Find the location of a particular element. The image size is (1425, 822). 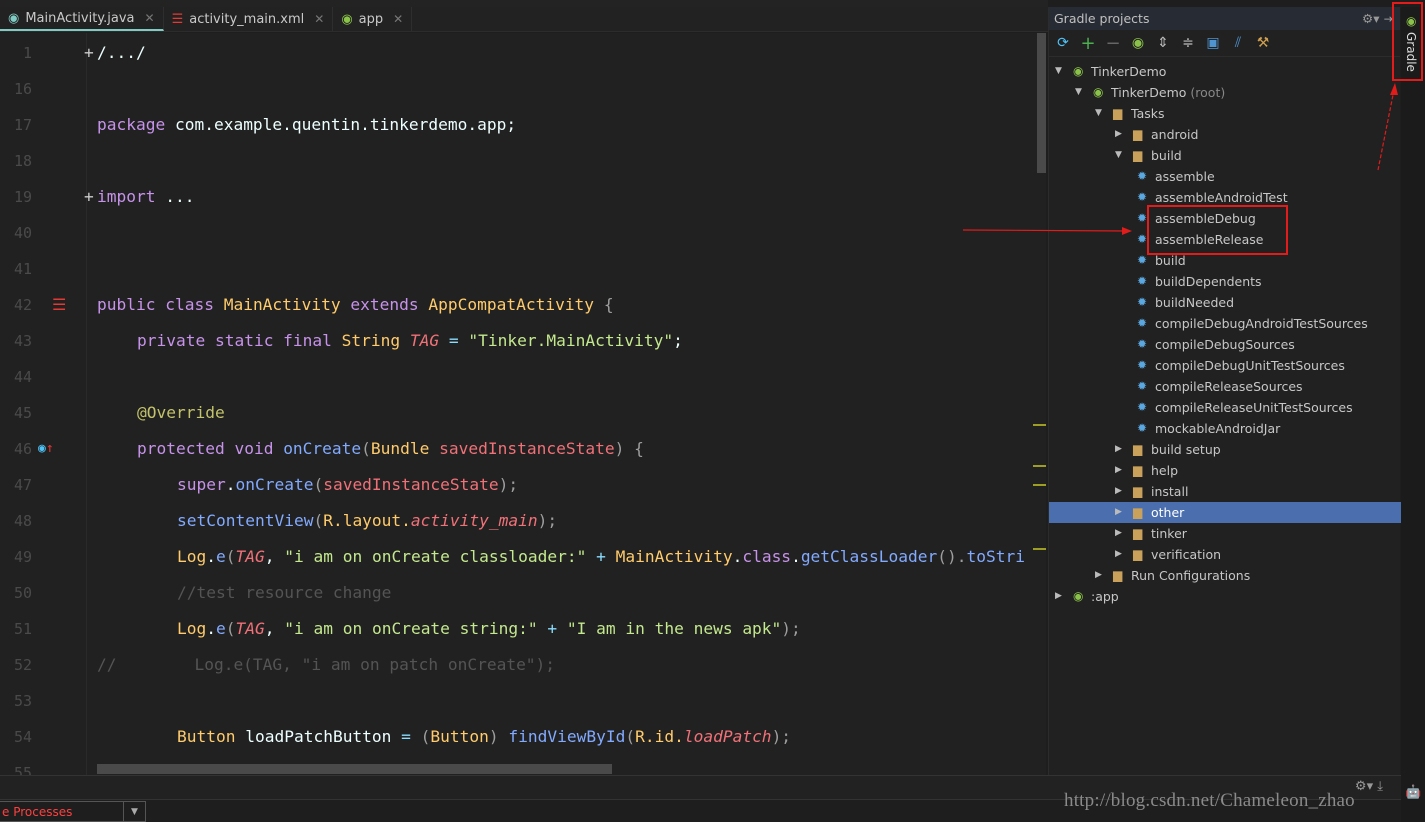

settings-gear-icon: ⚙▾ is located at coordinates (1364, 786).